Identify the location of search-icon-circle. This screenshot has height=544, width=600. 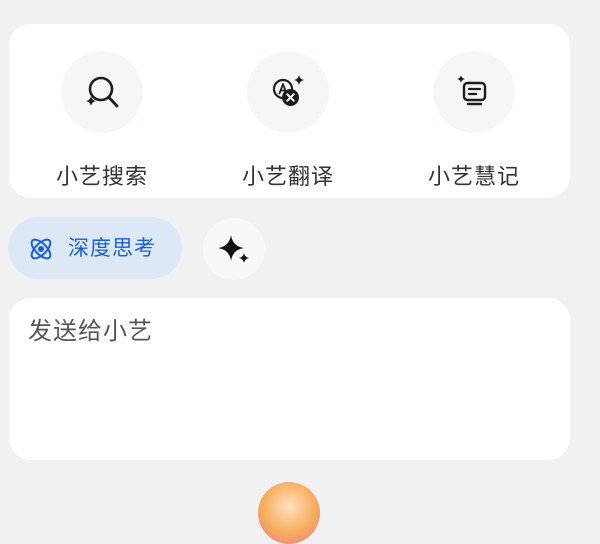
(102, 92).